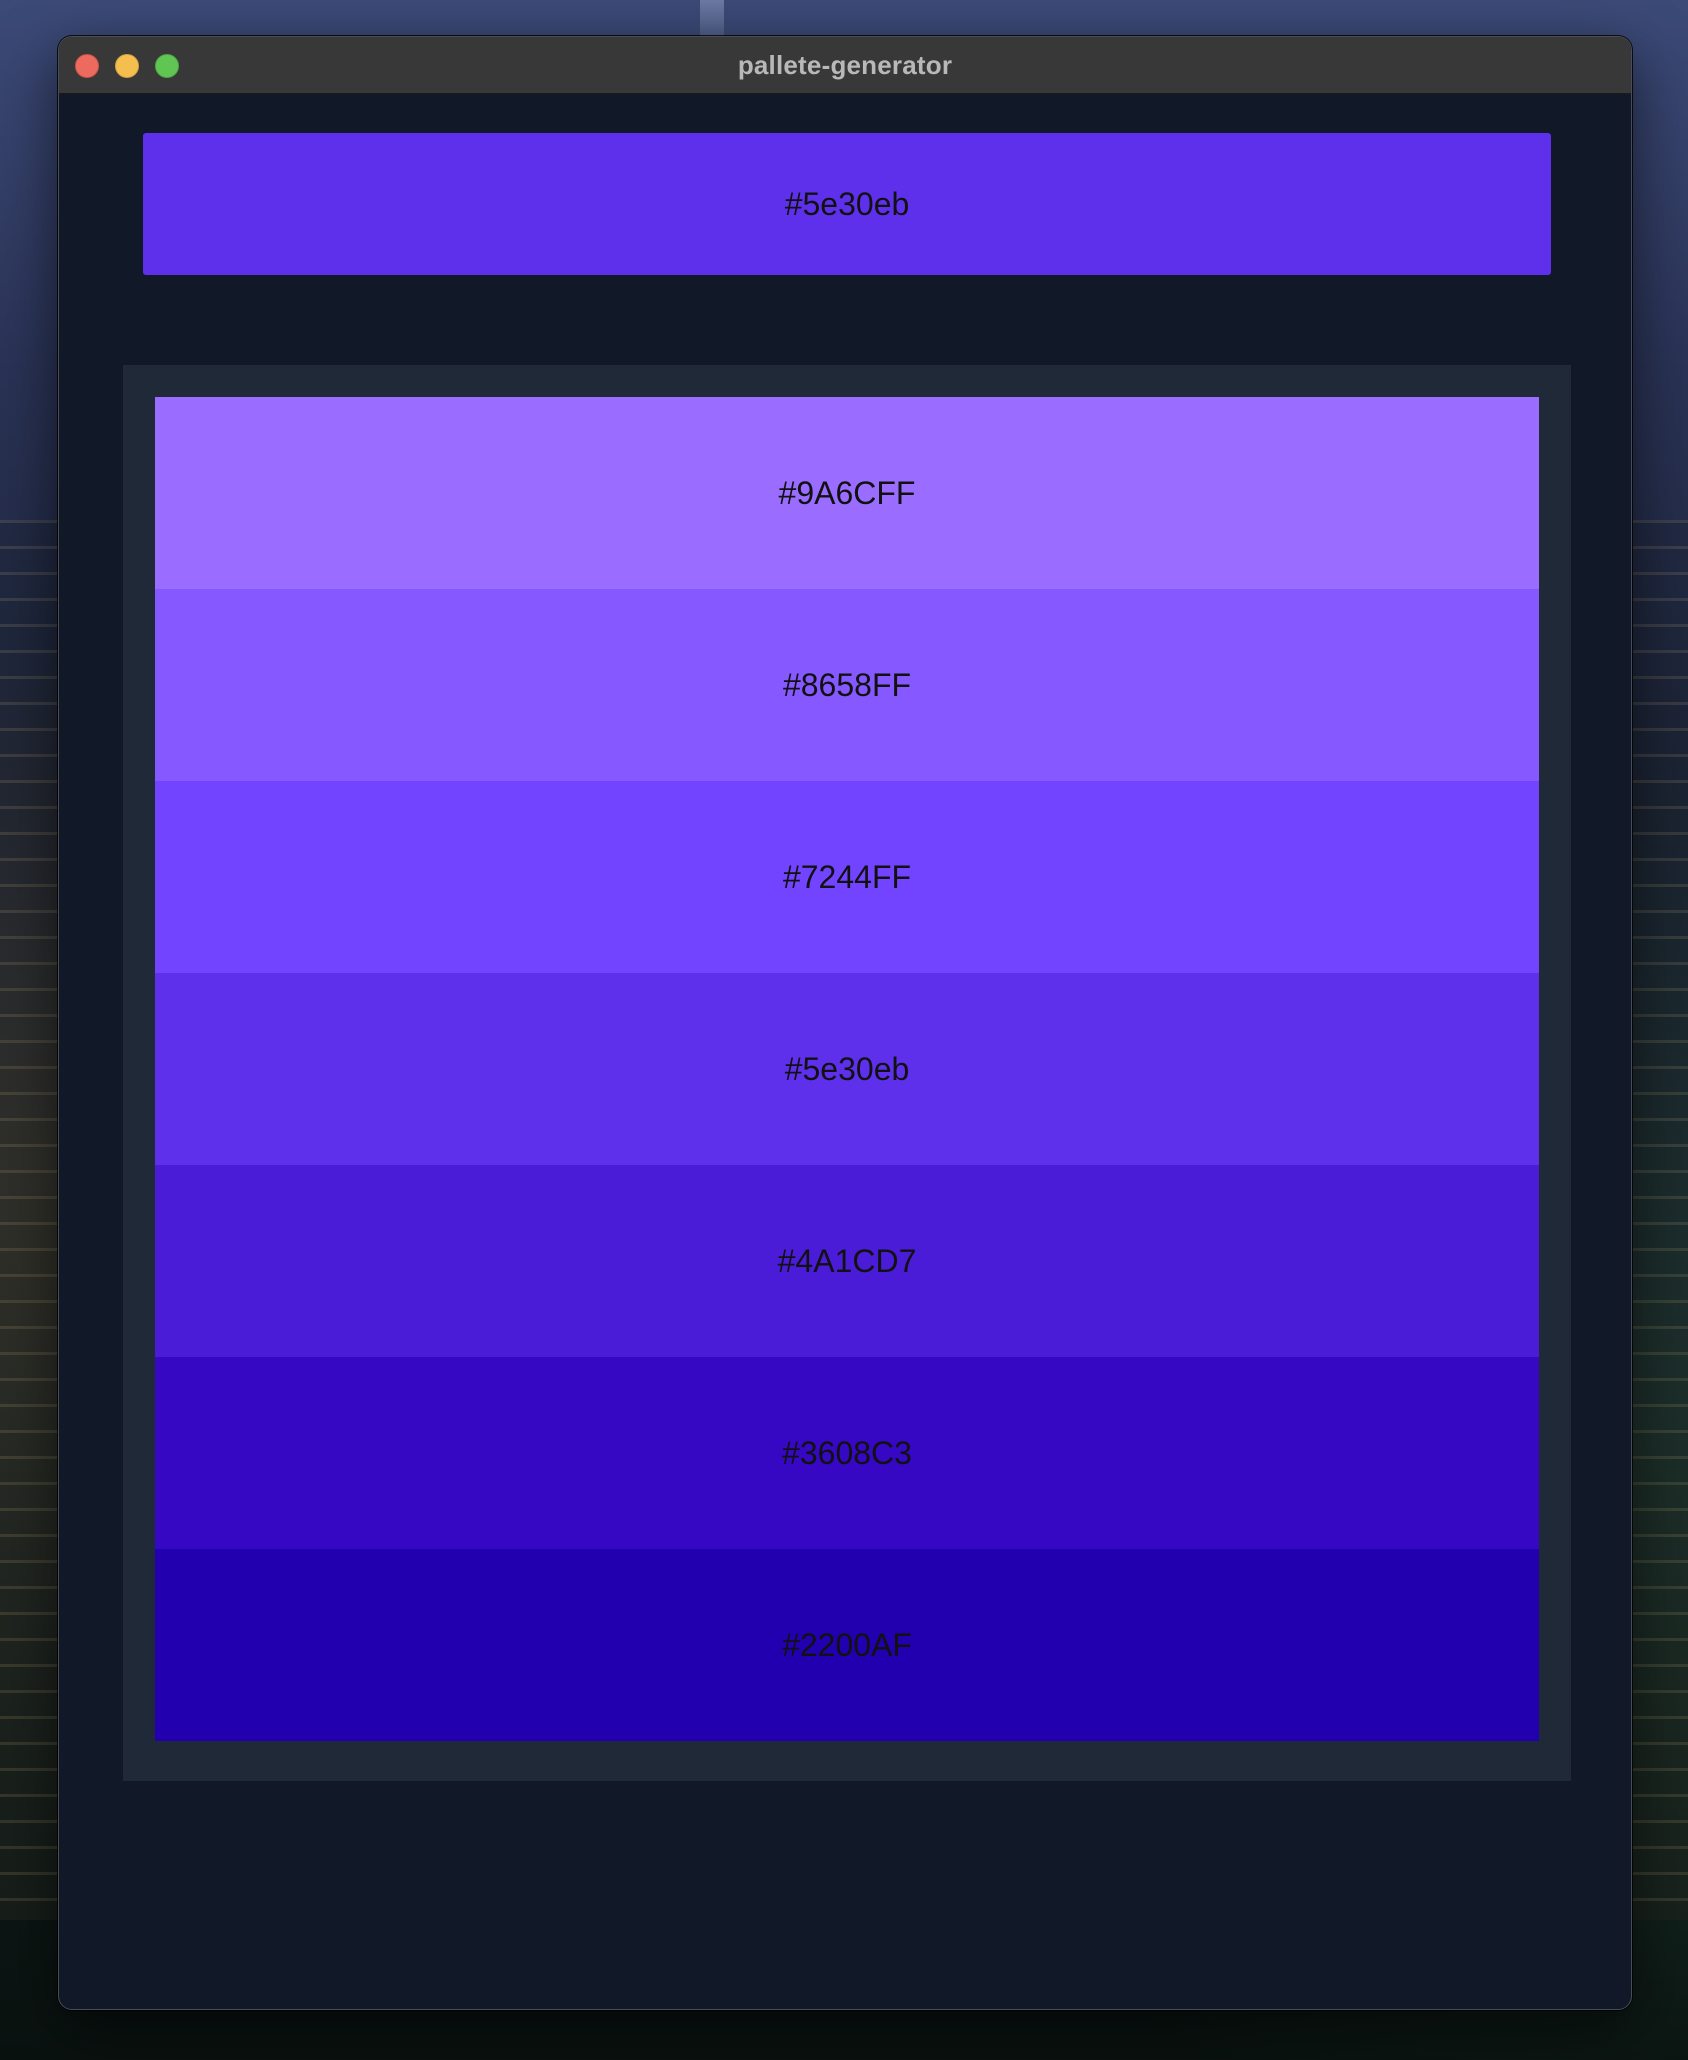  I want to click on palette-swatch-label: #9A6CFF, so click(847, 492).